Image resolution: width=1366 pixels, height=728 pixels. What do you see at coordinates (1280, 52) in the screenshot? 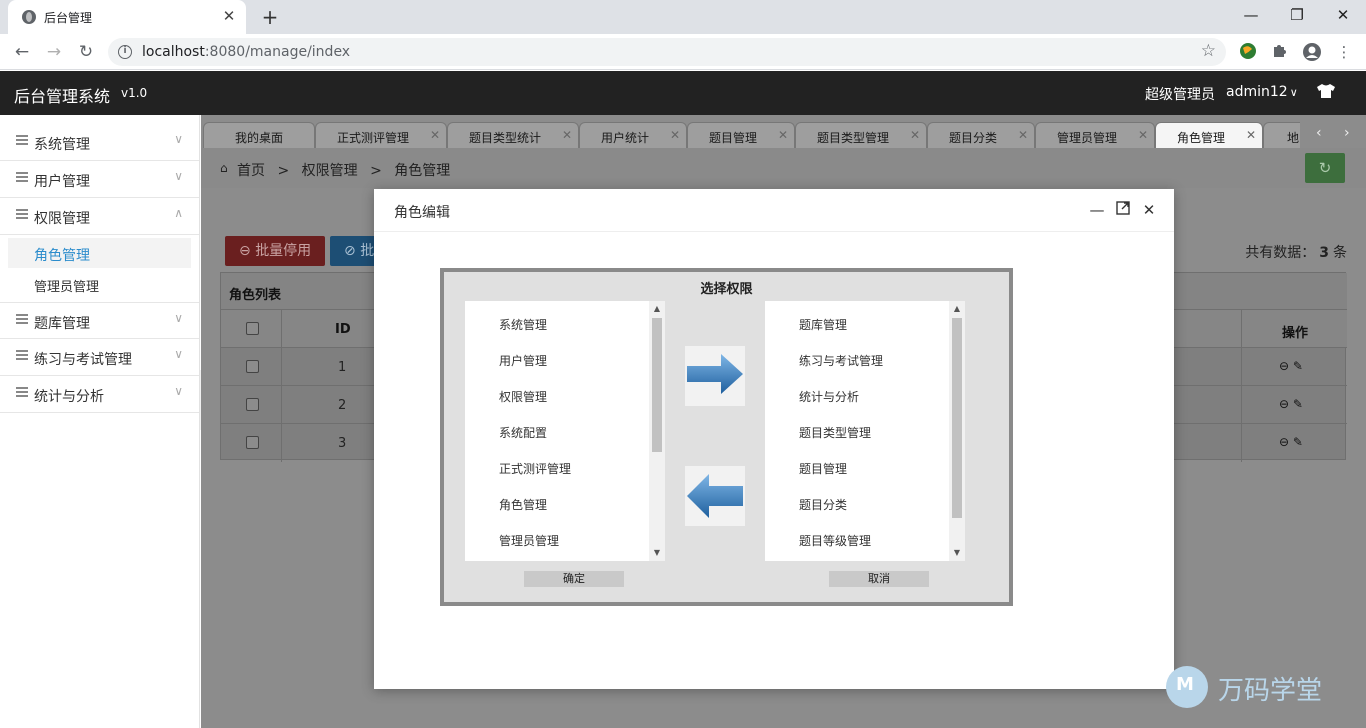
I see `extensions-puzzle-icon` at bounding box center [1280, 52].